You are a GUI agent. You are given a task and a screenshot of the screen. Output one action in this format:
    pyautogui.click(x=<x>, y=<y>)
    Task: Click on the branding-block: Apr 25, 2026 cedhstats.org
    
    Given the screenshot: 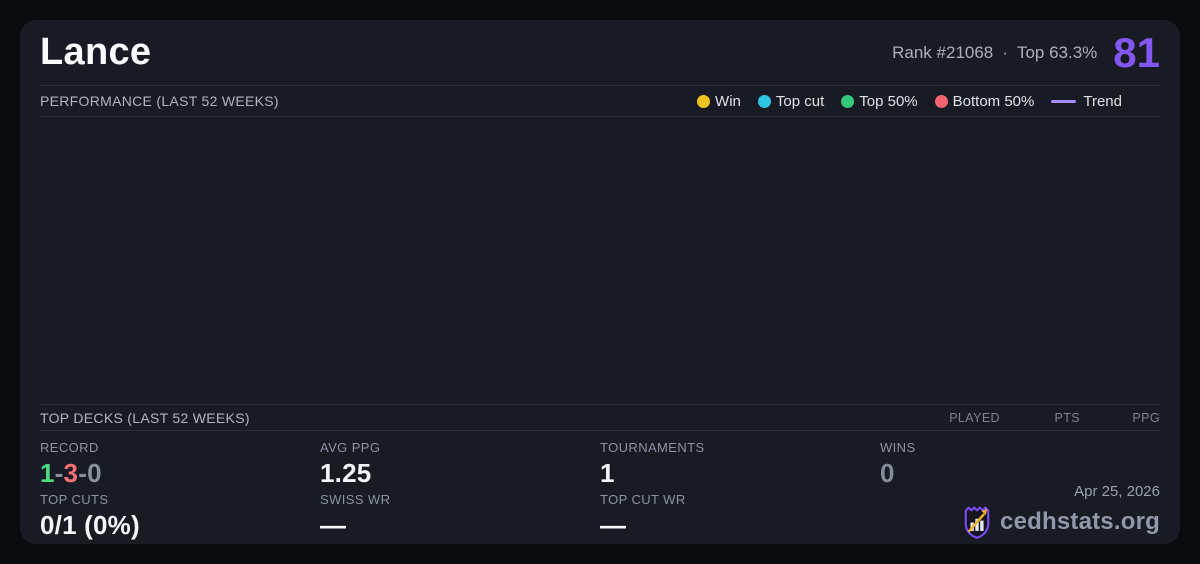 What is the action you would take?
    pyautogui.click(x=1061, y=511)
    